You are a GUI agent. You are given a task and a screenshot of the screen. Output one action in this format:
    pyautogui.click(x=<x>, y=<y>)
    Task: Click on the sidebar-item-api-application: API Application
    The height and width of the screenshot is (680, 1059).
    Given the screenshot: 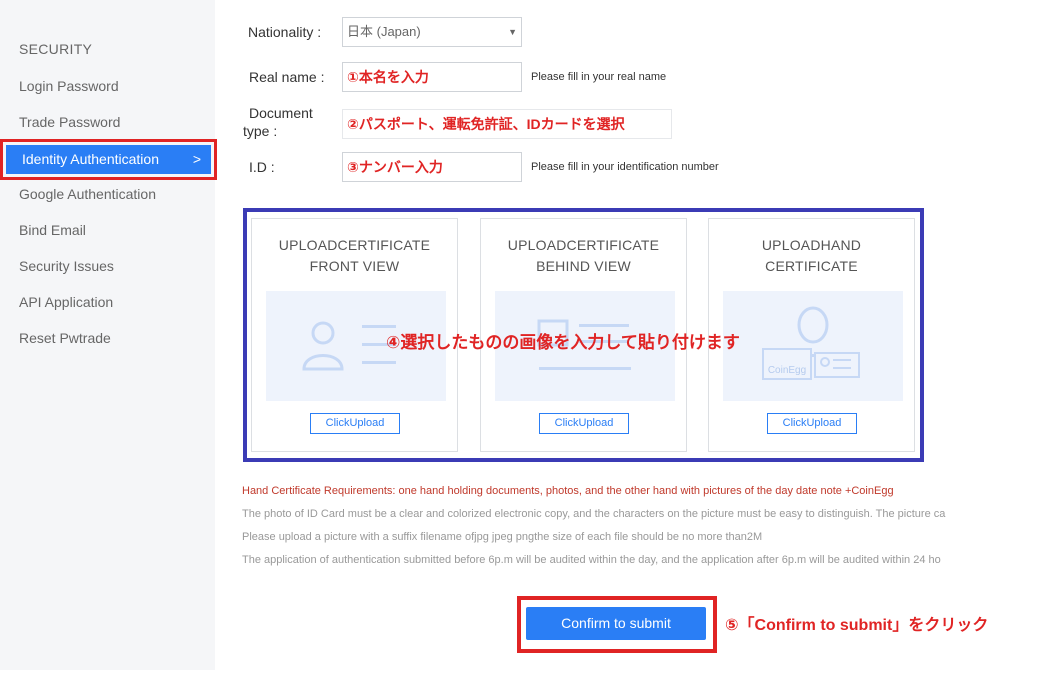 What is the action you would take?
    pyautogui.click(x=66, y=302)
    